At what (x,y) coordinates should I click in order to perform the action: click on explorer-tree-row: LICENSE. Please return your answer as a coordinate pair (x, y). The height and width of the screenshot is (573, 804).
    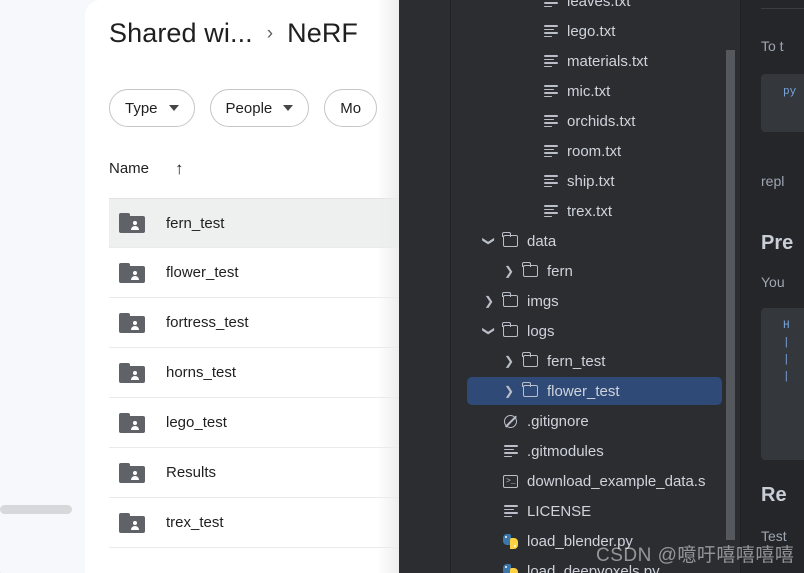
    Looking at the image, I should click on (595, 511).